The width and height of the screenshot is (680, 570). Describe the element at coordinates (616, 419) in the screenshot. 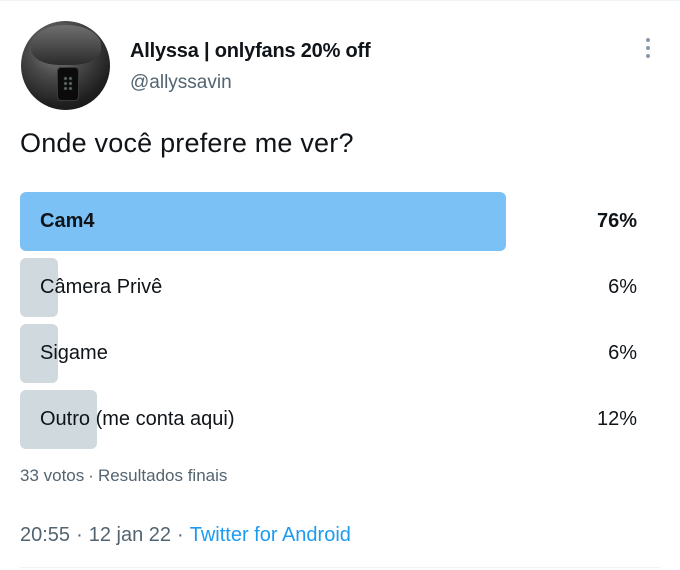

I see `poll-option-percent: 12%` at that location.